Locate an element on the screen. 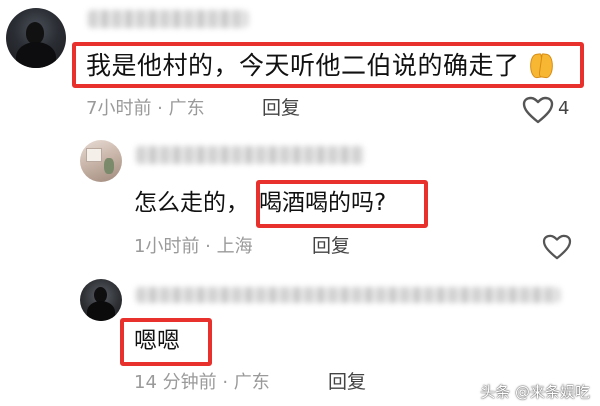  watermark: 头条 @来条娱吃 is located at coordinates (535, 392).